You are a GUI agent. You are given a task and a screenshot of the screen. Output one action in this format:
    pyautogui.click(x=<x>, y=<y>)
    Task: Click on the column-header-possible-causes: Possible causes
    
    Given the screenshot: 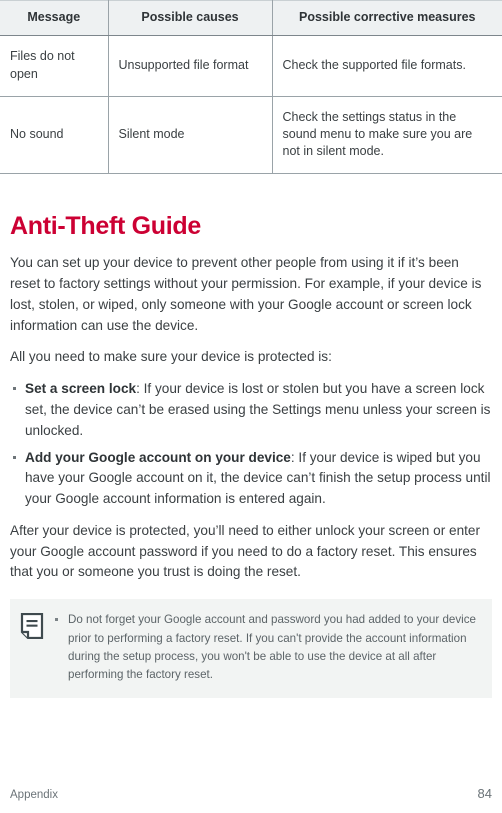 What is the action you would take?
    pyautogui.click(x=190, y=18)
    